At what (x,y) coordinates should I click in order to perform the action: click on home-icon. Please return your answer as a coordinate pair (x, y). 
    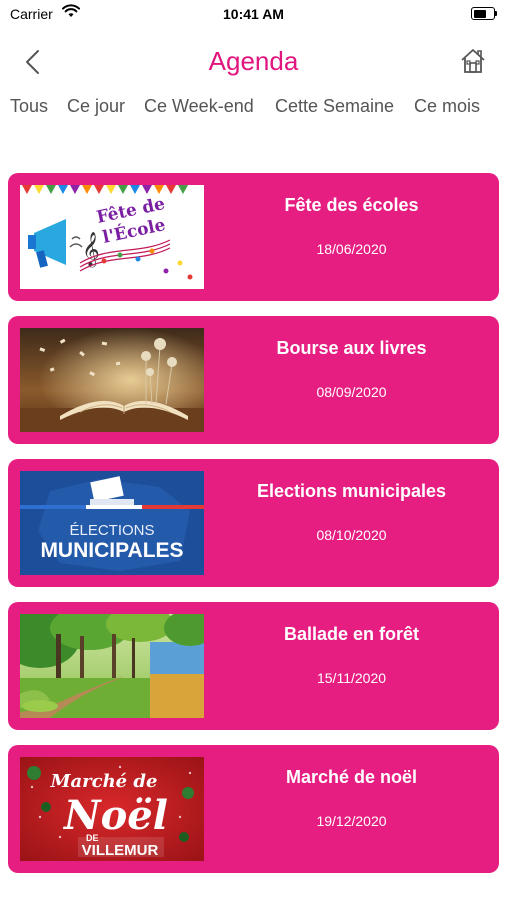
    Looking at the image, I should click on (473, 61).